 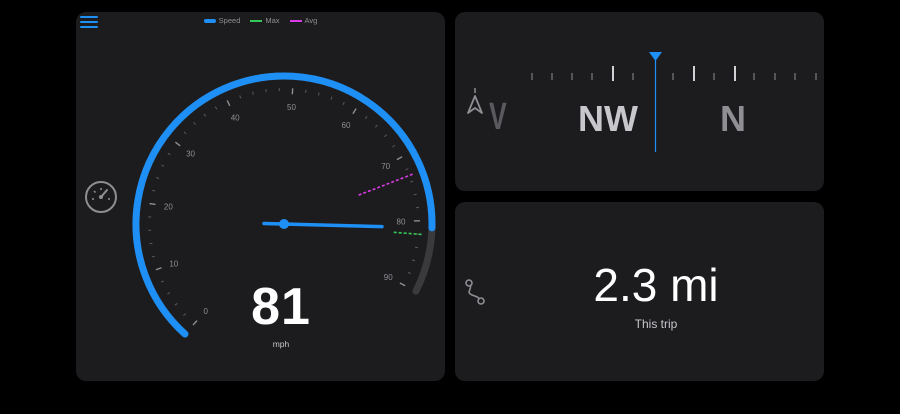 I want to click on trip-distance-value: 2.3 mi, so click(x=656, y=285).